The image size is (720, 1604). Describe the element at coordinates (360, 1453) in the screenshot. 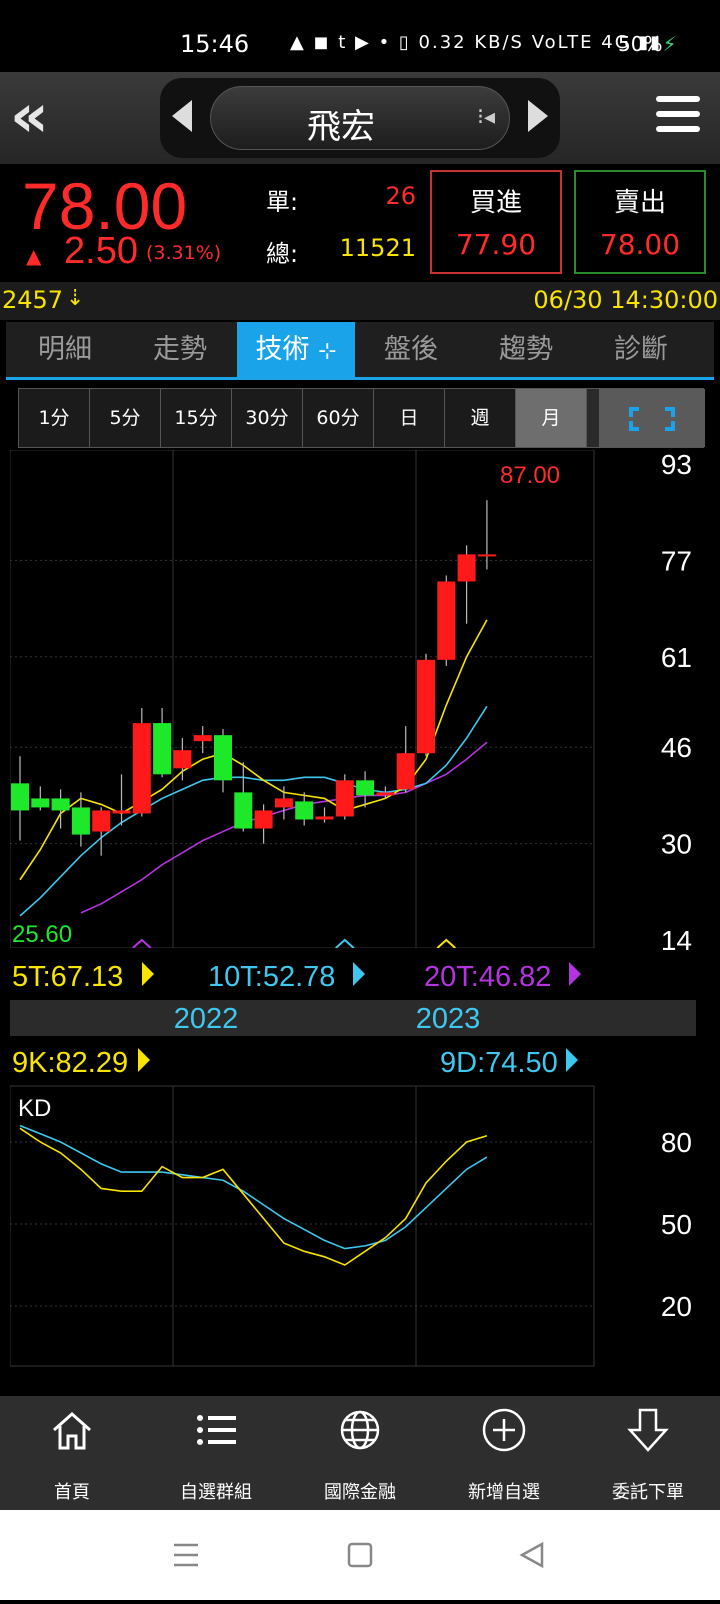

I see `nav-global-finance: 國際金融` at that location.